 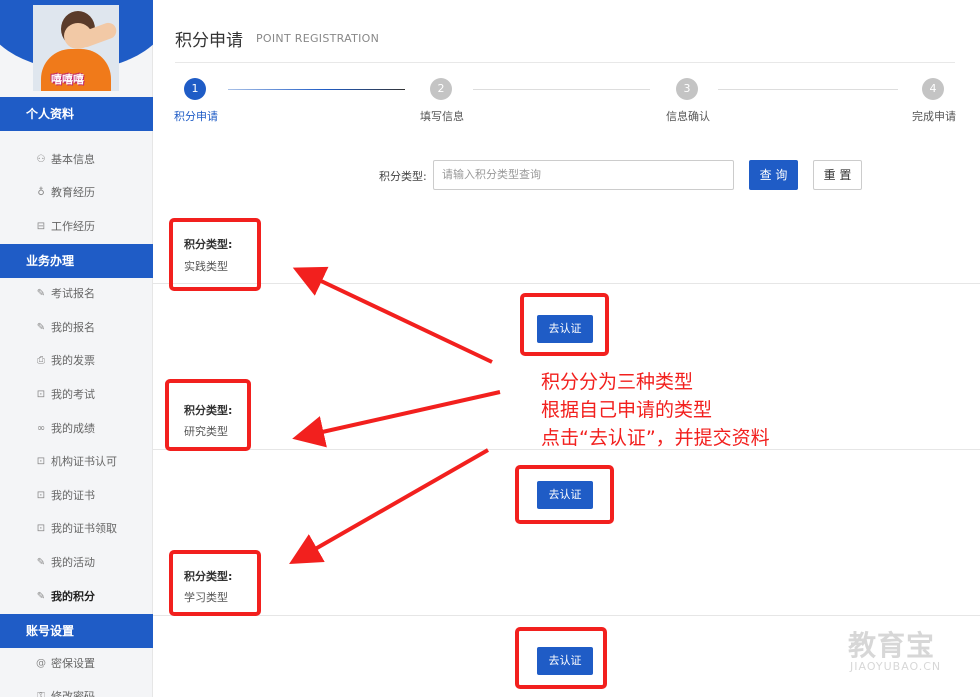 What do you see at coordinates (64, 429) in the screenshot?
I see `sidebar-item-my-score: ∞ 我的成绩` at bounding box center [64, 429].